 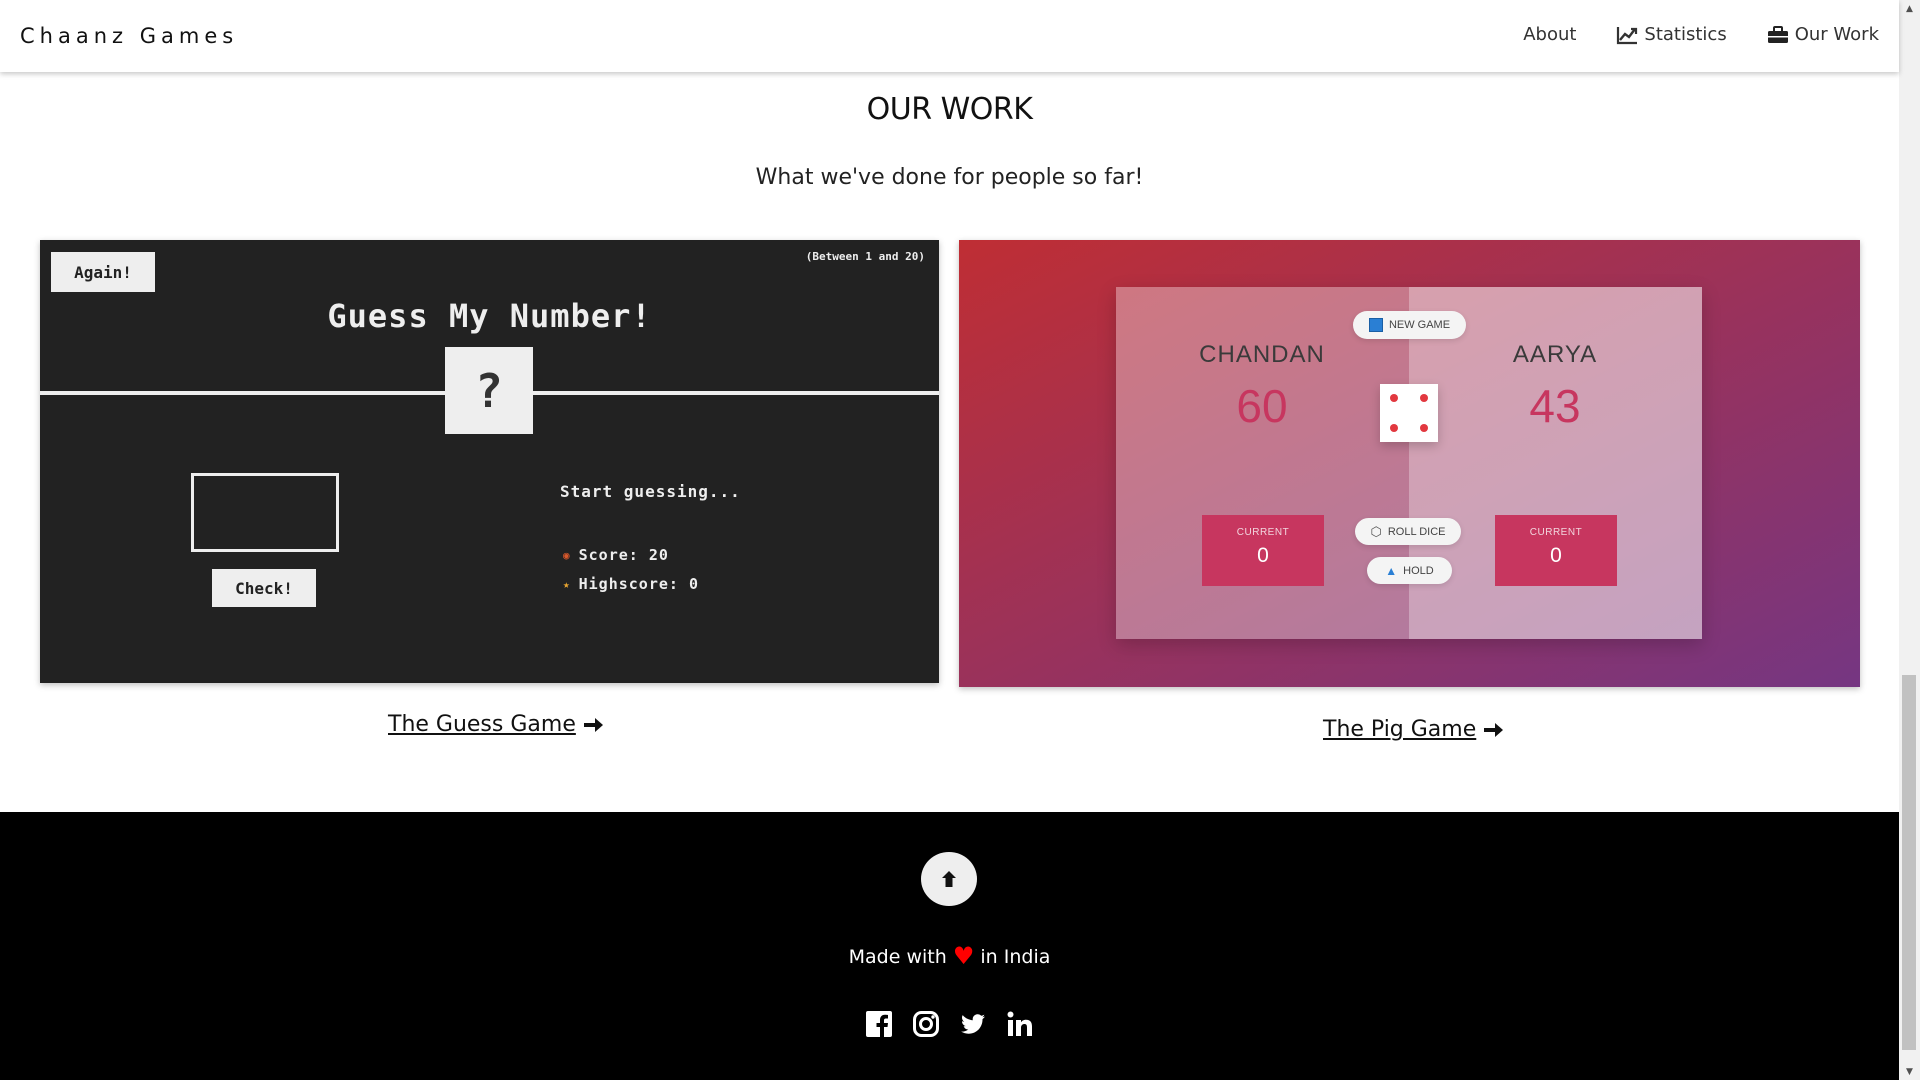 I want to click on social-links, so click(x=949, y=1024).